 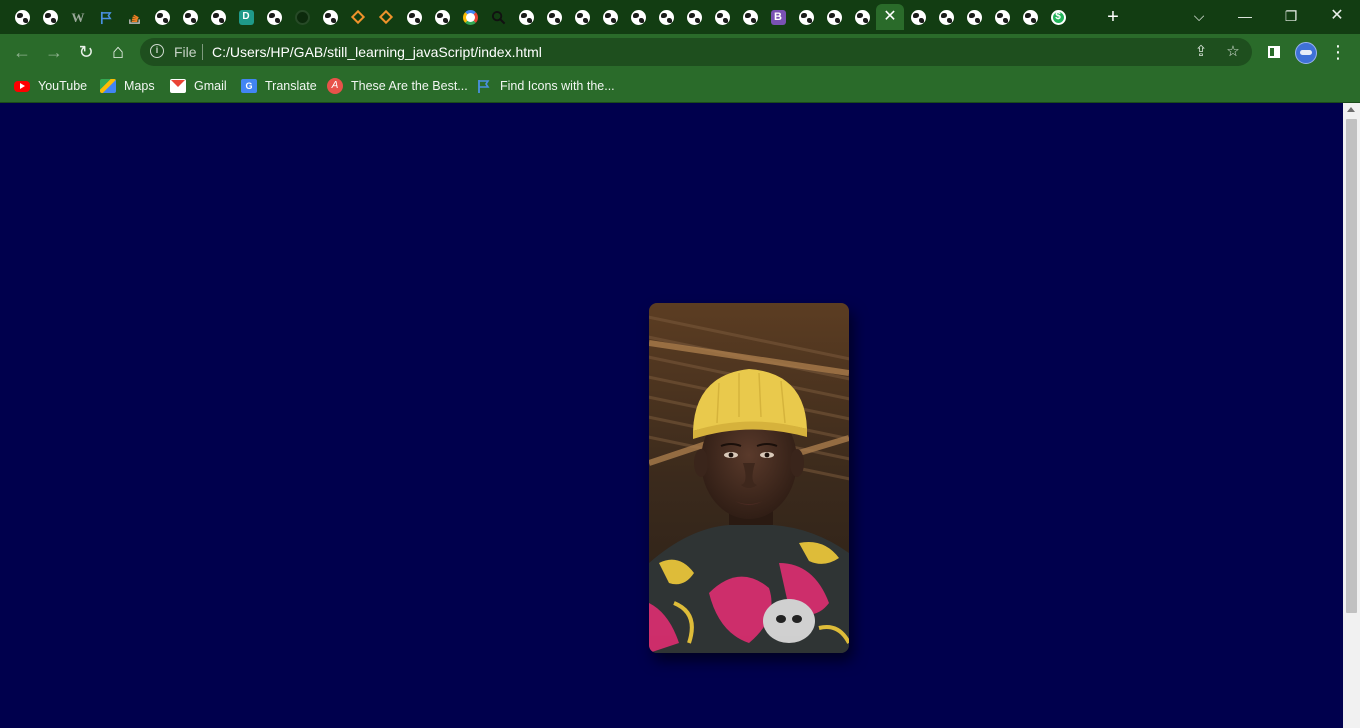 What do you see at coordinates (1201, 52) in the screenshot?
I see `share-icon: ⇪` at bounding box center [1201, 52].